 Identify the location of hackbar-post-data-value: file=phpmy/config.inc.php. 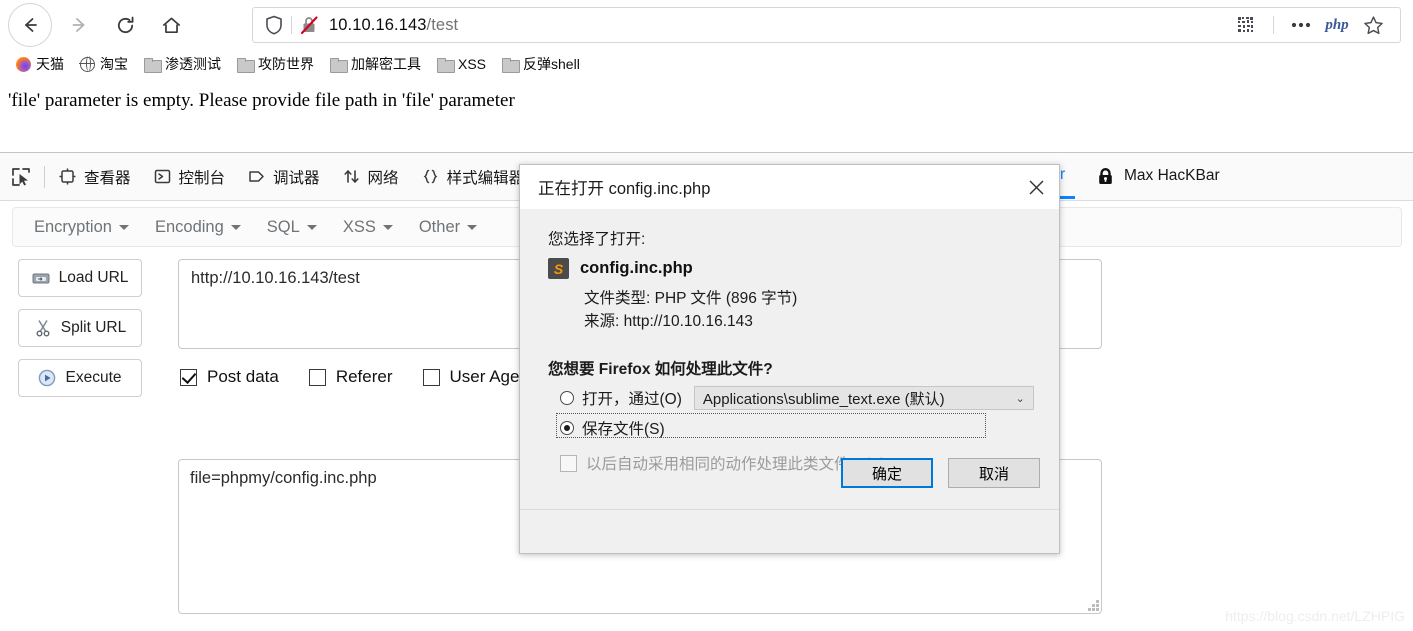
(283, 478).